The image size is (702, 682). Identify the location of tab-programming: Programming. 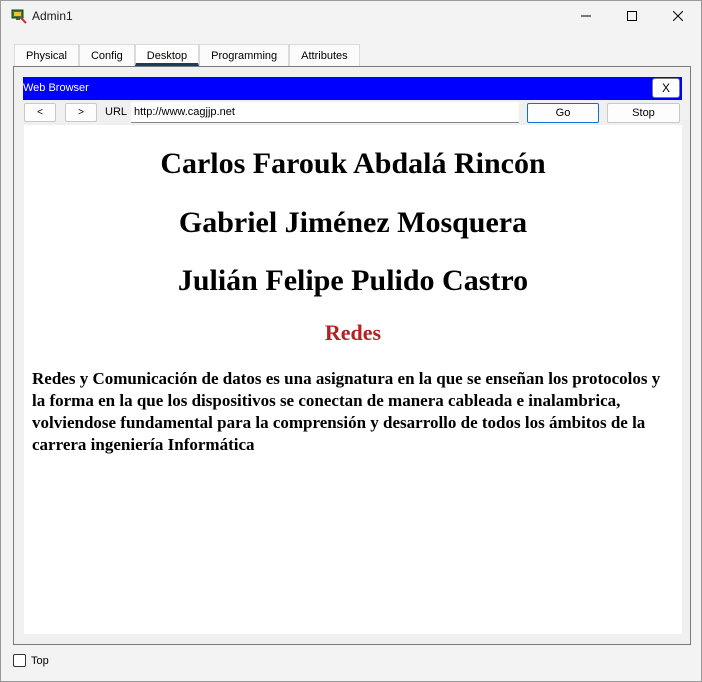
(244, 55).